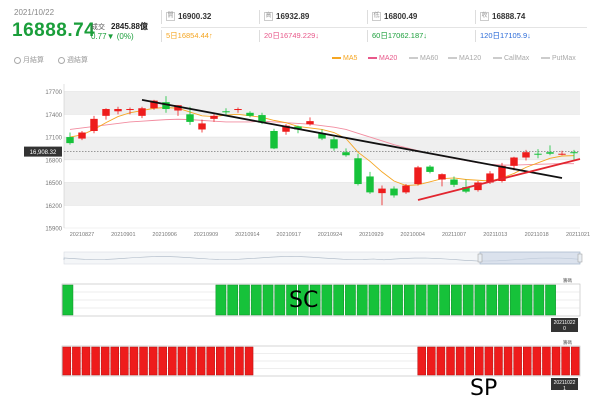 The image size is (599, 409). What do you see at coordinates (344, 58) in the screenshot?
I see `legend-ma5: MA5` at bounding box center [344, 58].